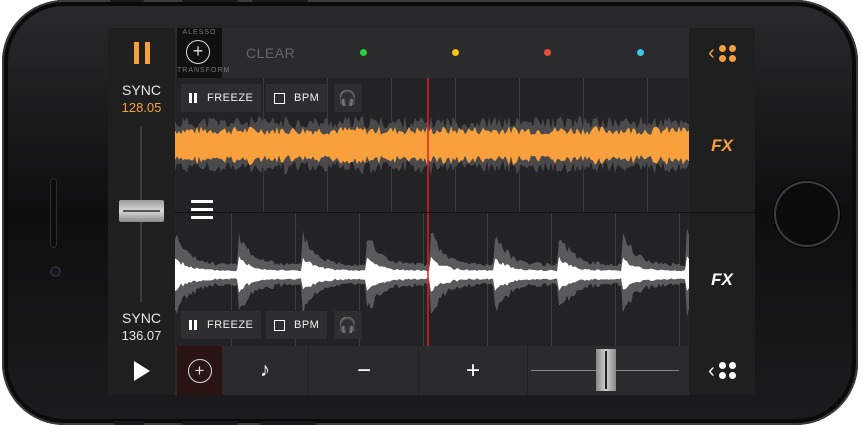 The height and width of the screenshot is (425, 863). I want to click on fx-divider, so click(722, 212).